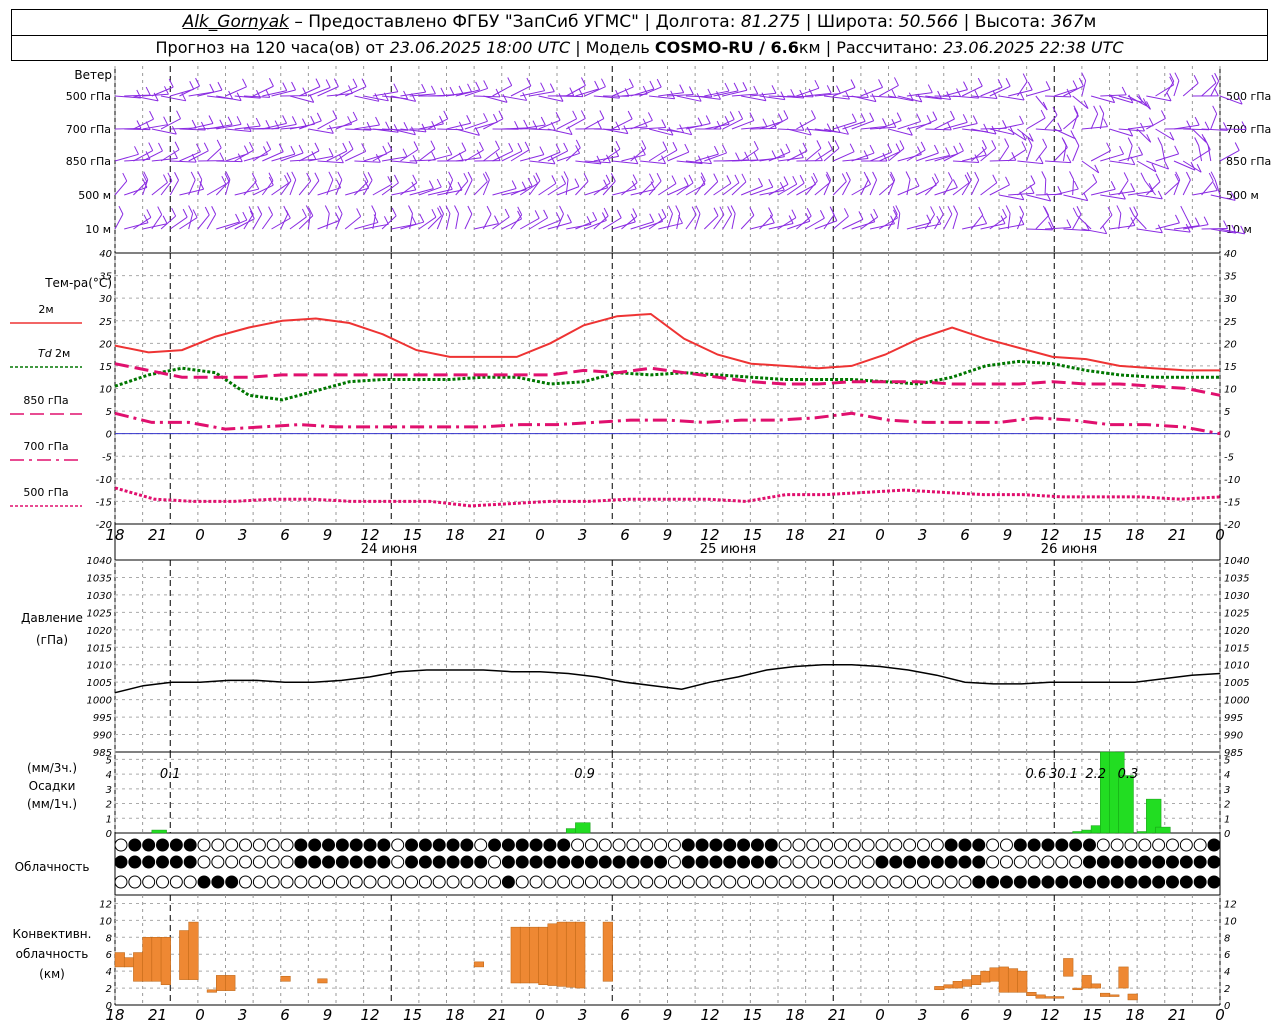  Describe the element at coordinates (369, 1015) in the screenshot. I see `conv-x-tick-6: 12` at that location.